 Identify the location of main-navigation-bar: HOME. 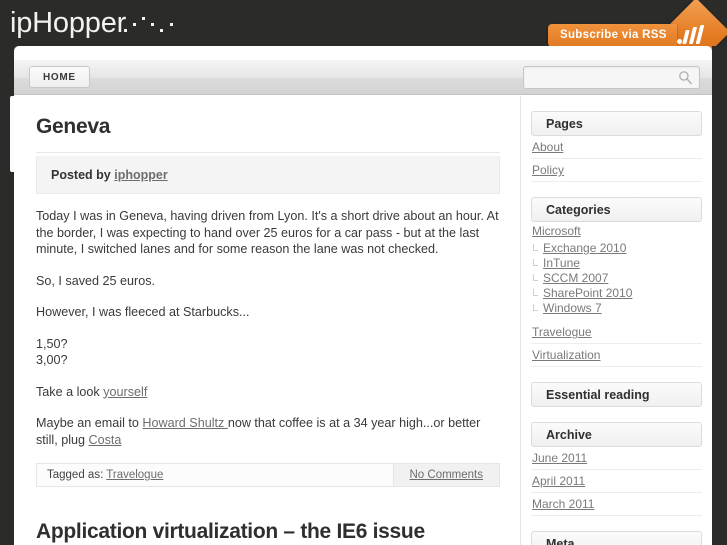
(363, 77).